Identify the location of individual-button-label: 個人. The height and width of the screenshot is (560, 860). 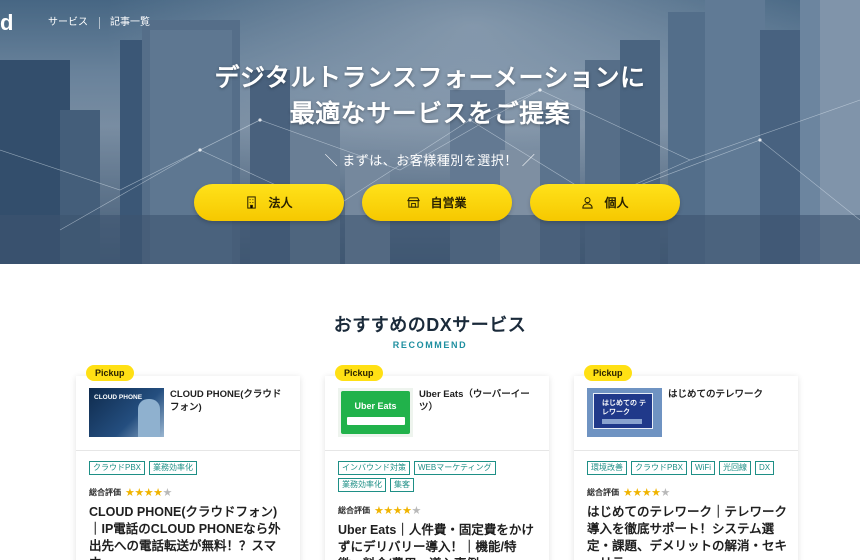
(616, 203).